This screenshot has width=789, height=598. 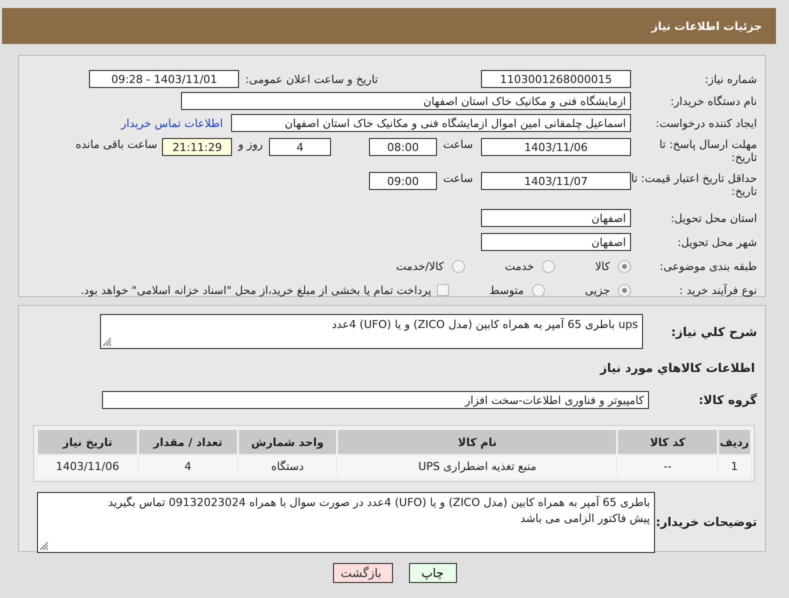 What do you see at coordinates (477, 466) in the screenshot?
I see `table-cell: منبع تغذیه اضطراری UPS` at bounding box center [477, 466].